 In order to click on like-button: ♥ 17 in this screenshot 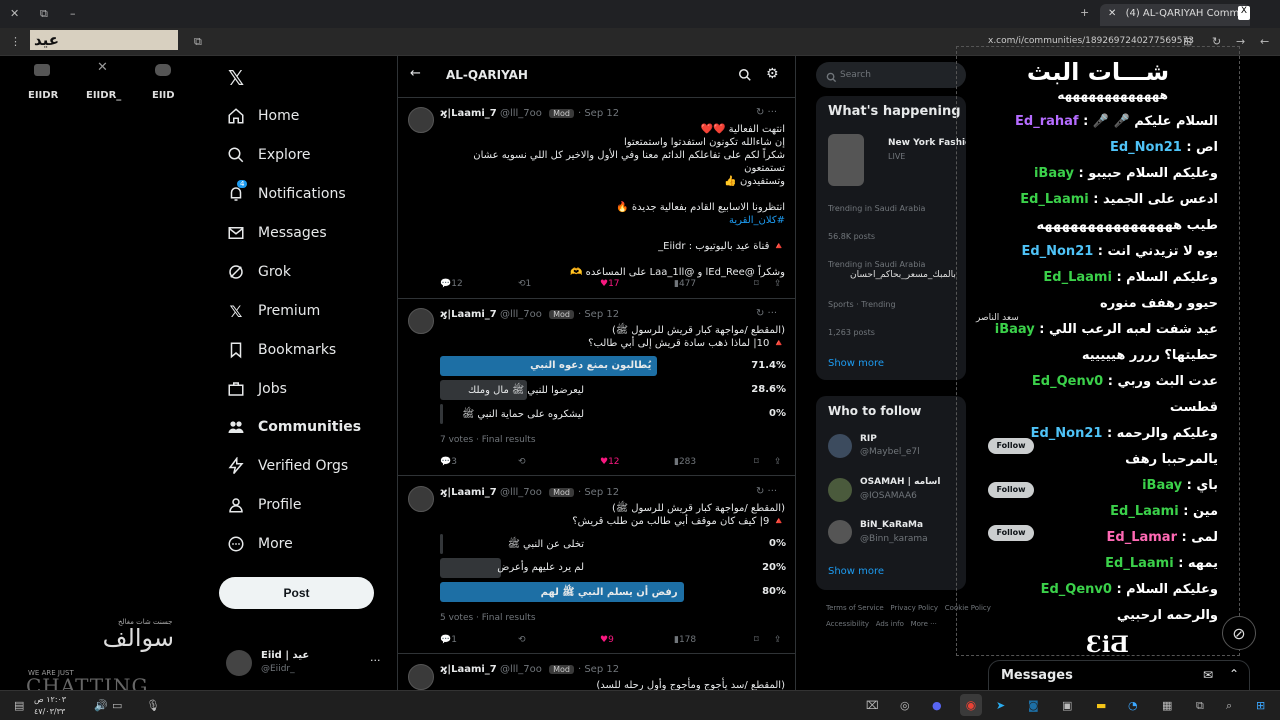, I will do `click(610, 284)`.